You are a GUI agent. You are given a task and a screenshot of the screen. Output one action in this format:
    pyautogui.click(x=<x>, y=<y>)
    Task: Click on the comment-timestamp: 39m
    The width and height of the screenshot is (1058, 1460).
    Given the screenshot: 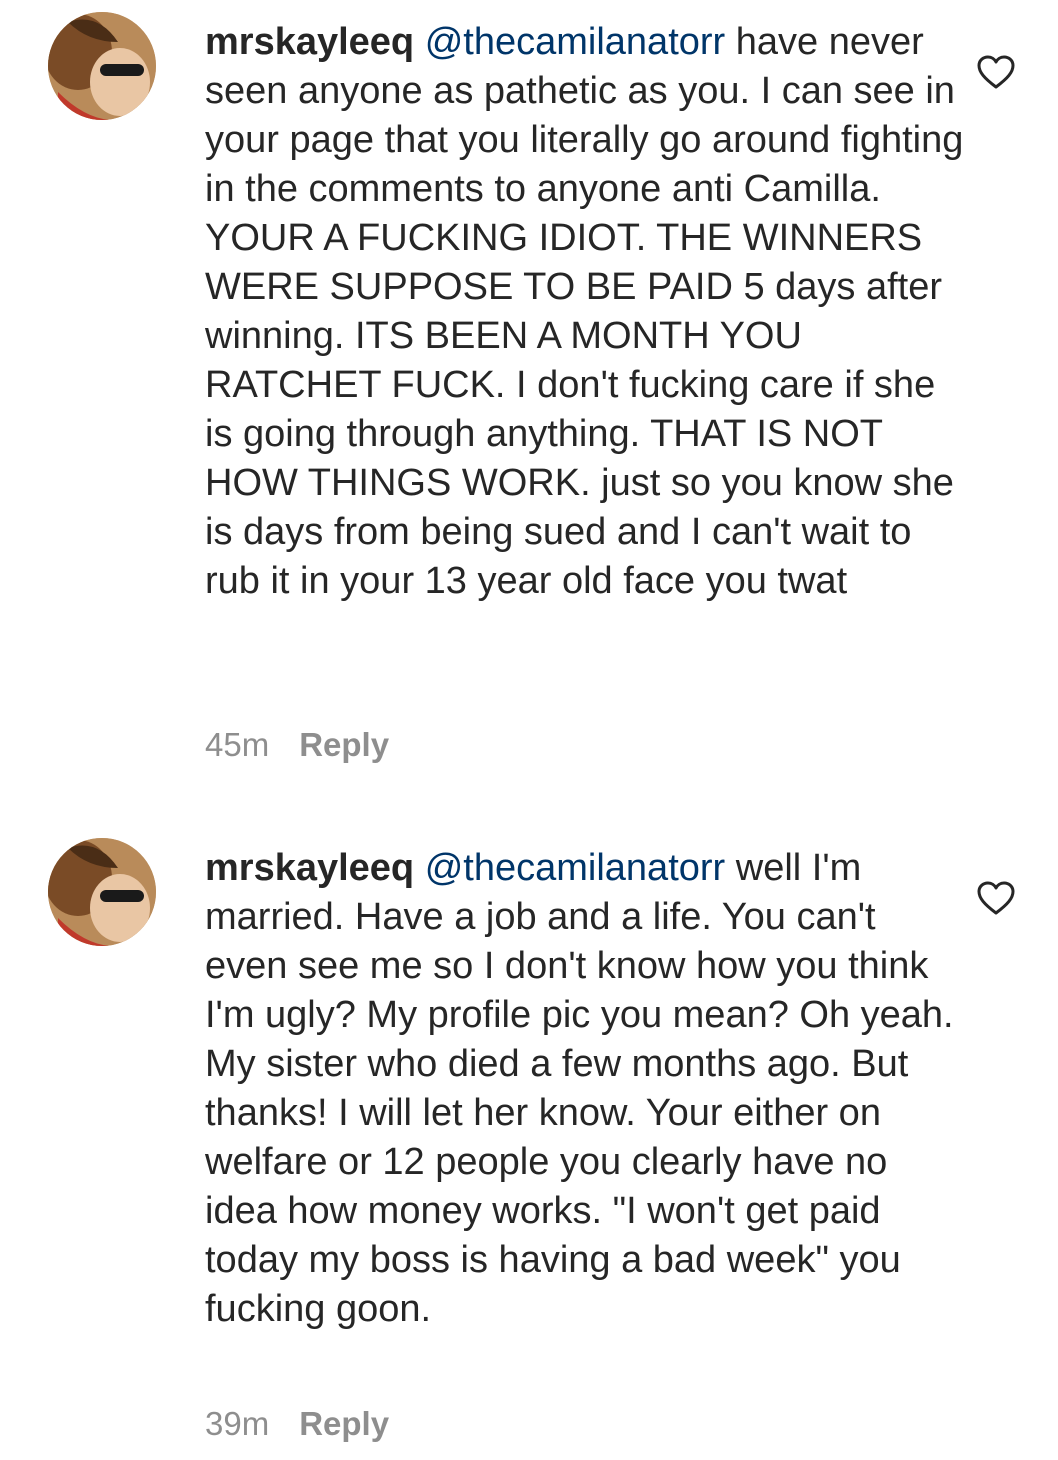 What is the action you would take?
    pyautogui.click(x=237, y=1423)
    